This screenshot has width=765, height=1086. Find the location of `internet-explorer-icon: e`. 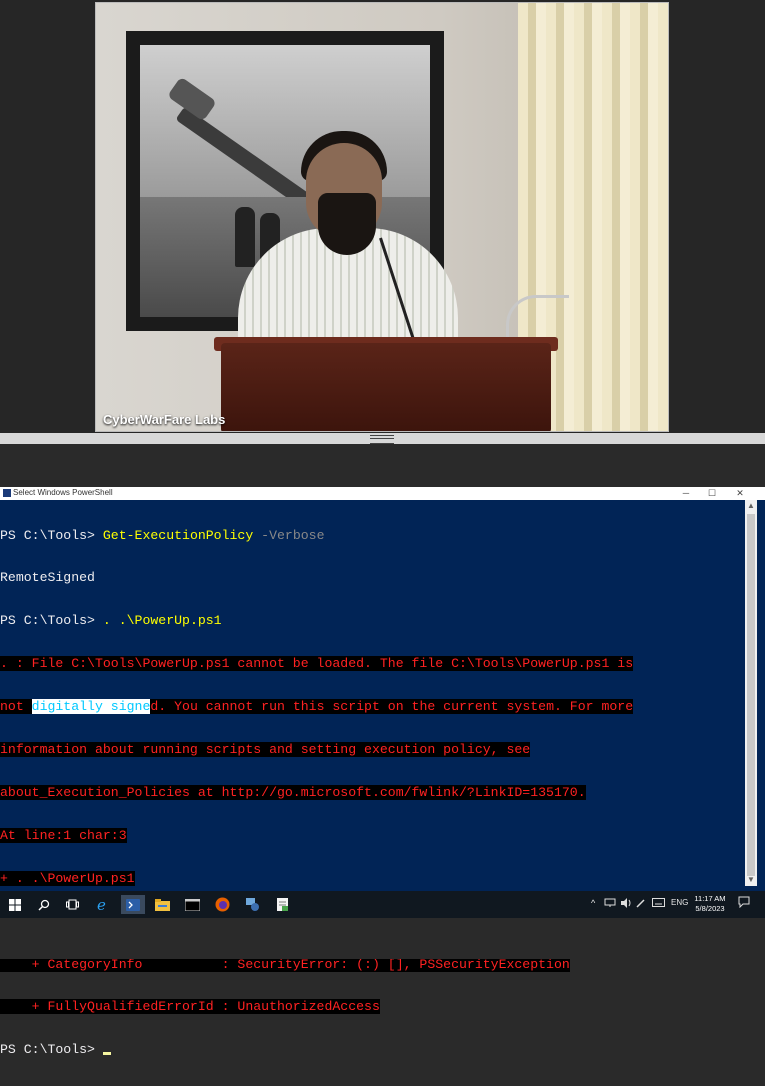

internet-explorer-icon: e is located at coordinates (102, 904).